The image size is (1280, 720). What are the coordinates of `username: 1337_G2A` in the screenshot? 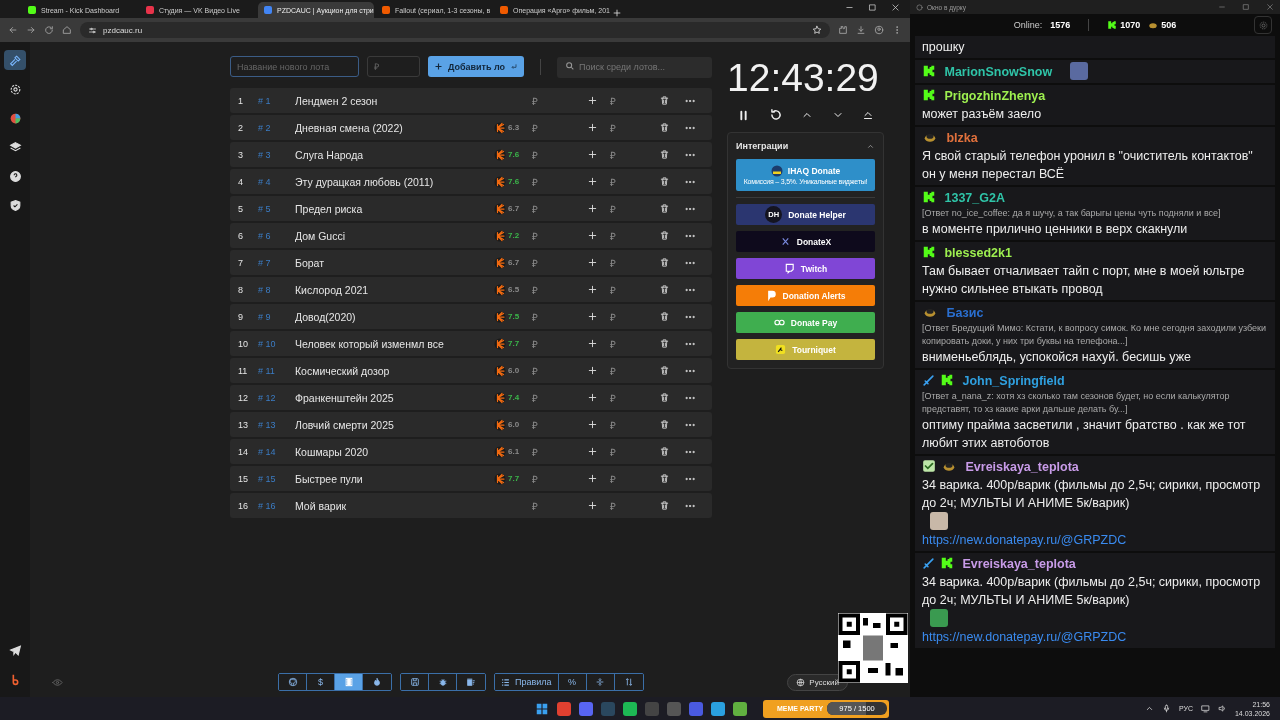 It's located at (974, 198).